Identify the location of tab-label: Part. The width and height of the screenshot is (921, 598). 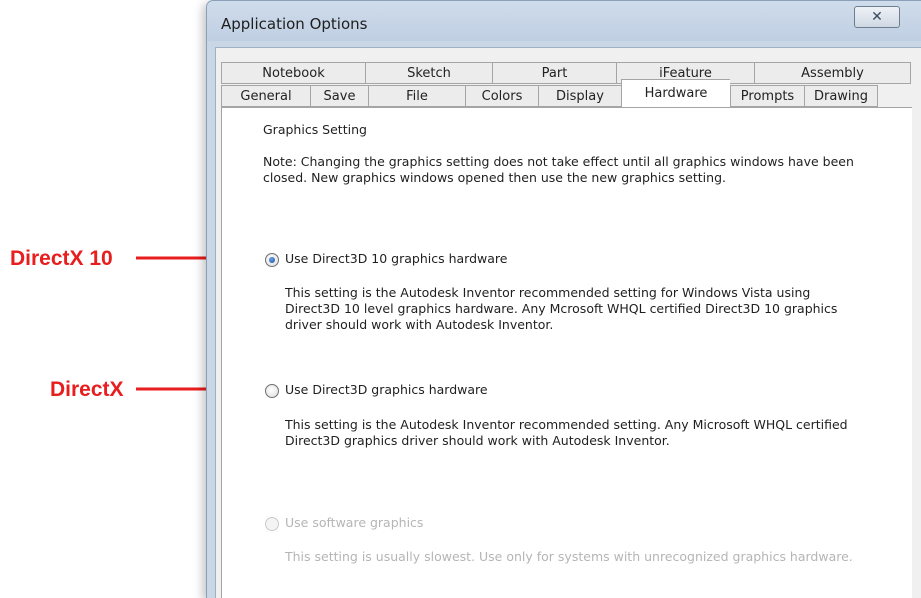
(554, 73).